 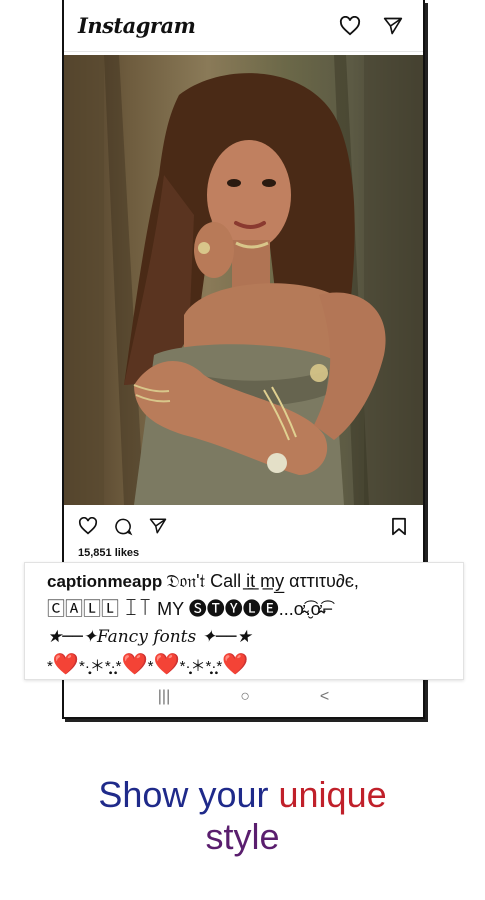 I want to click on tagline-line-1: Show your unique, so click(x=242, y=795).